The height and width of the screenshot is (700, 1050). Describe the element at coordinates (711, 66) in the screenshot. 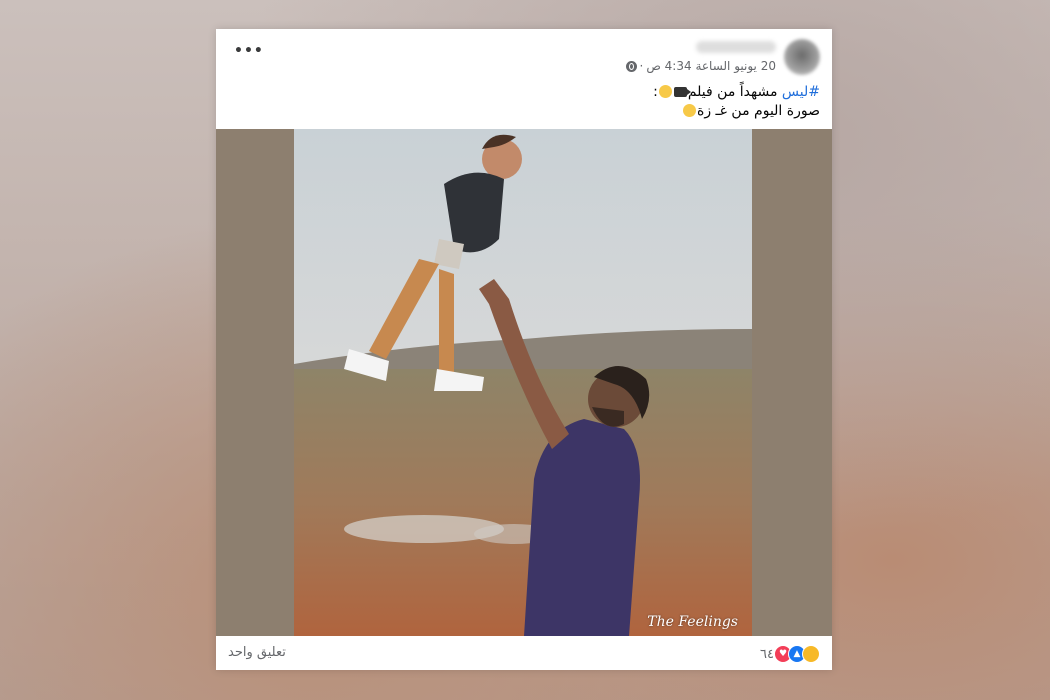

I see `post-timestamp: 20 يونيو الساعة 4:34 ص` at that location.